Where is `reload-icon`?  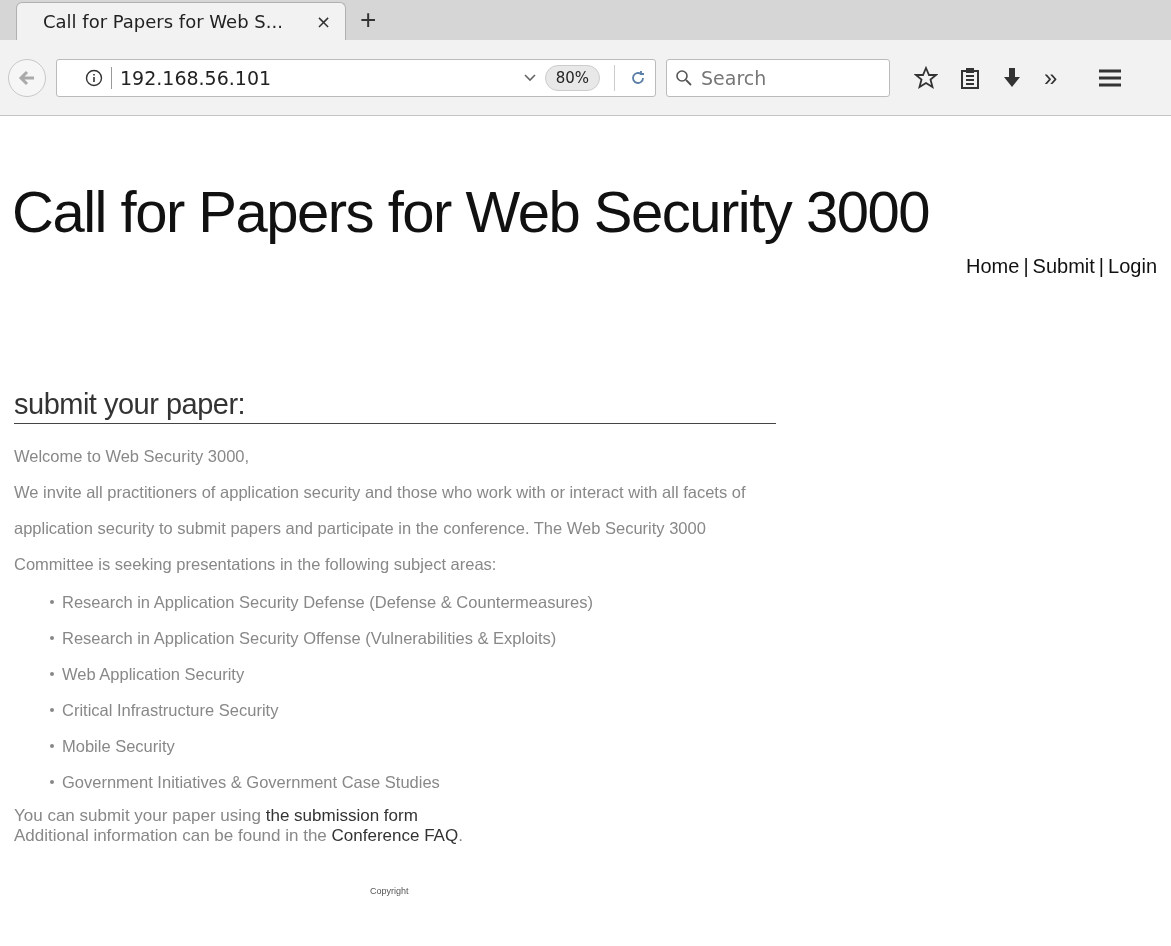
reload-icon is located at coordinates (638, 77).